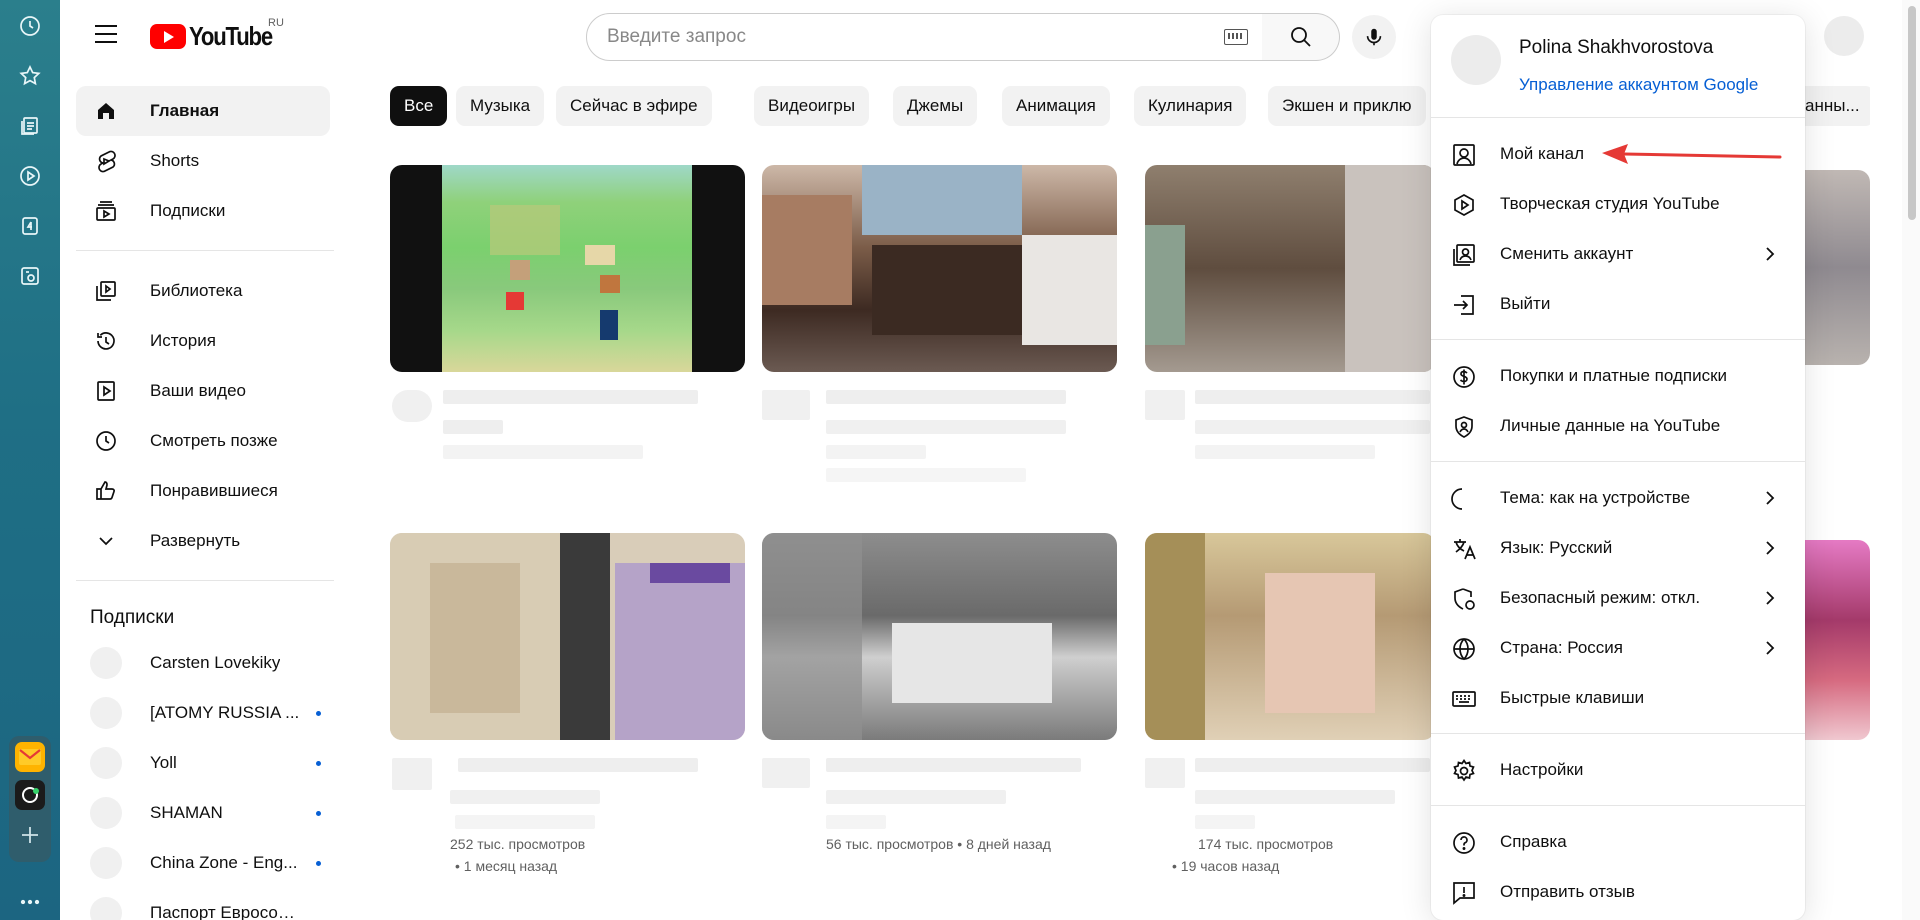  I want to click on menu-item-language: Язык: Русский, so click(1618, 548).